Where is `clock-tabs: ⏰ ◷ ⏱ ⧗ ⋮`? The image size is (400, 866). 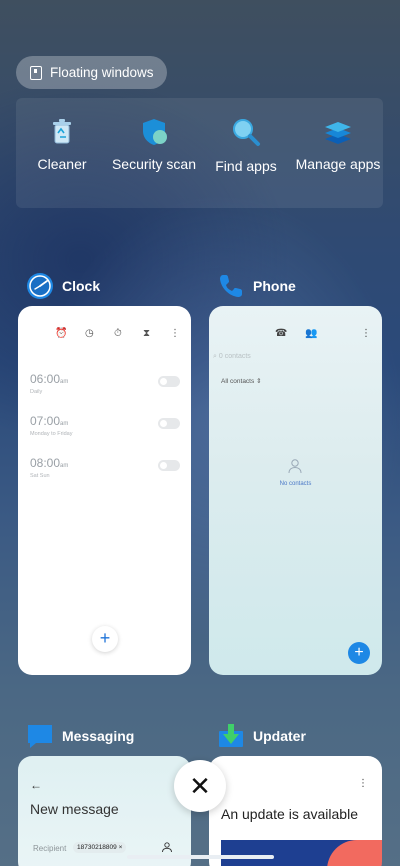
clock-tabs: ⏰ ◷ ⏱ ⧗ ⋮ is located at coordinates (104, 335).